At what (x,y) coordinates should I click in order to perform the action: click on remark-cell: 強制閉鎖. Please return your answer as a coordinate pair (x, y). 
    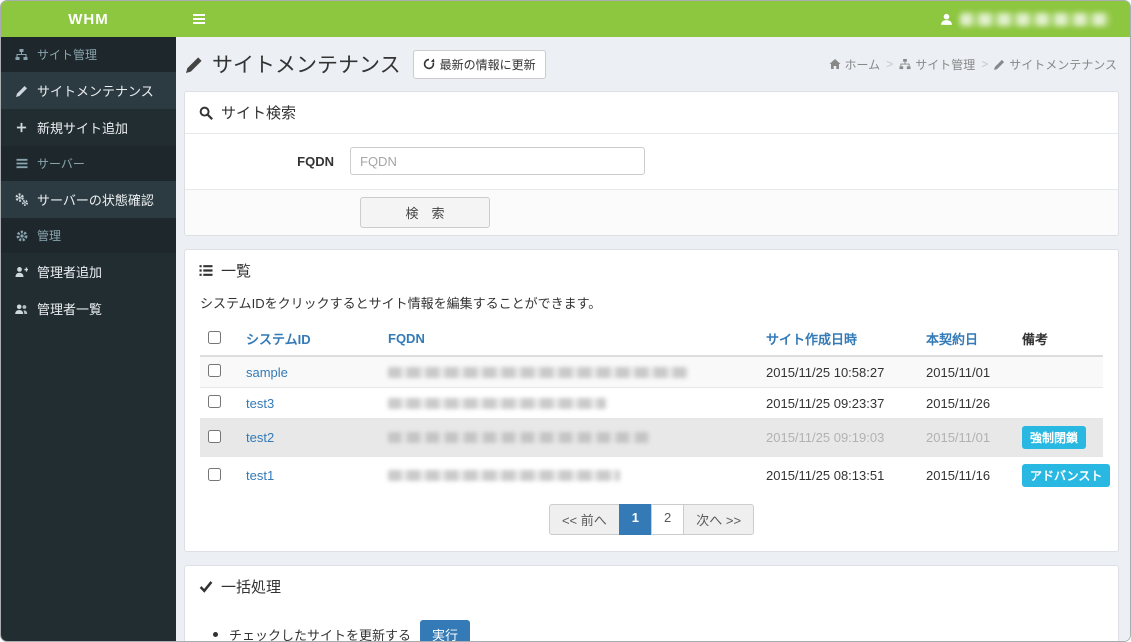
    Looking at the image, I should click on (1058, 437).